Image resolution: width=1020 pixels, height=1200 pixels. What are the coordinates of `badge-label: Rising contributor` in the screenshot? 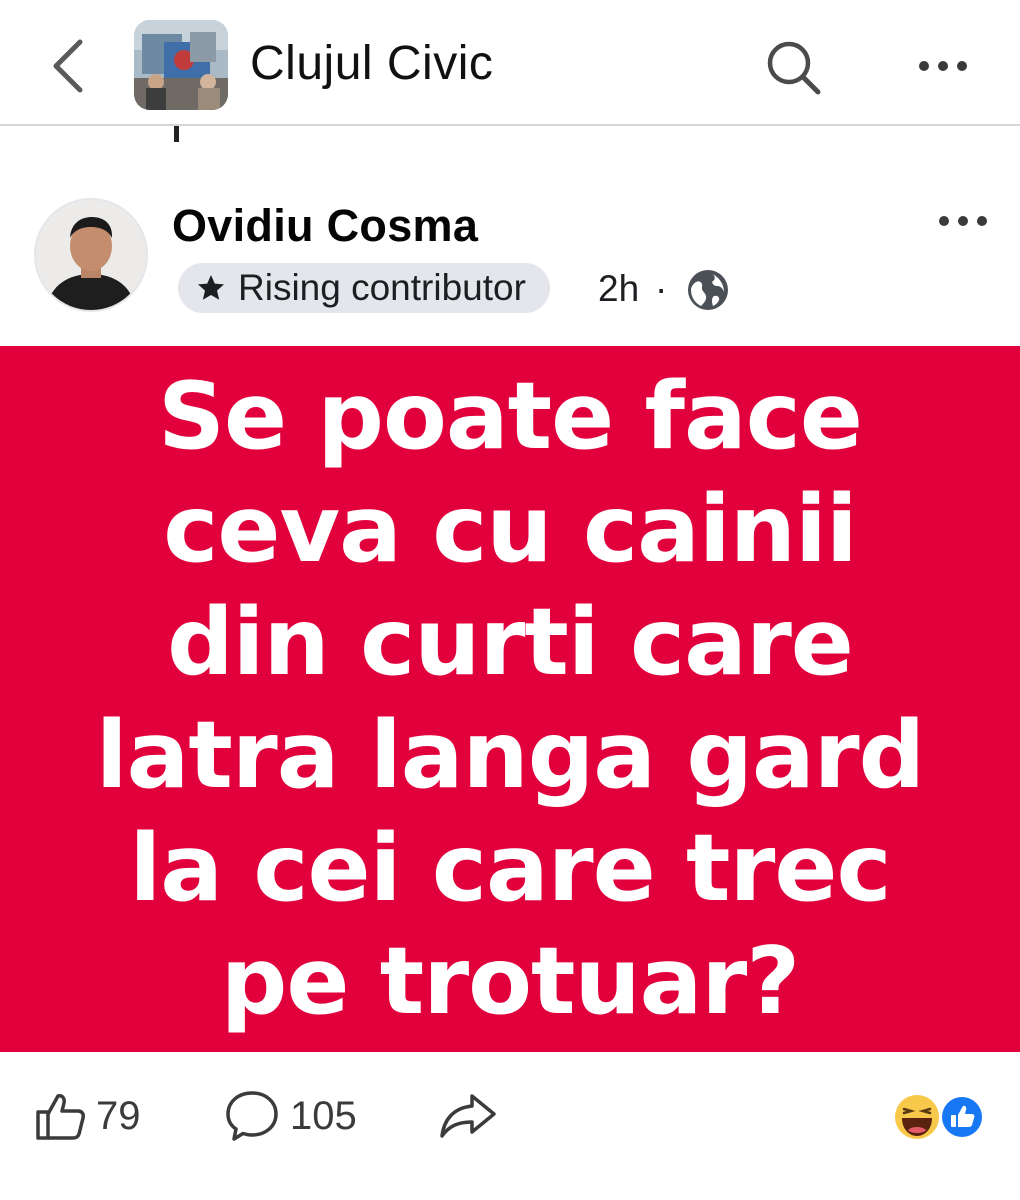 It's located at (382, 287).